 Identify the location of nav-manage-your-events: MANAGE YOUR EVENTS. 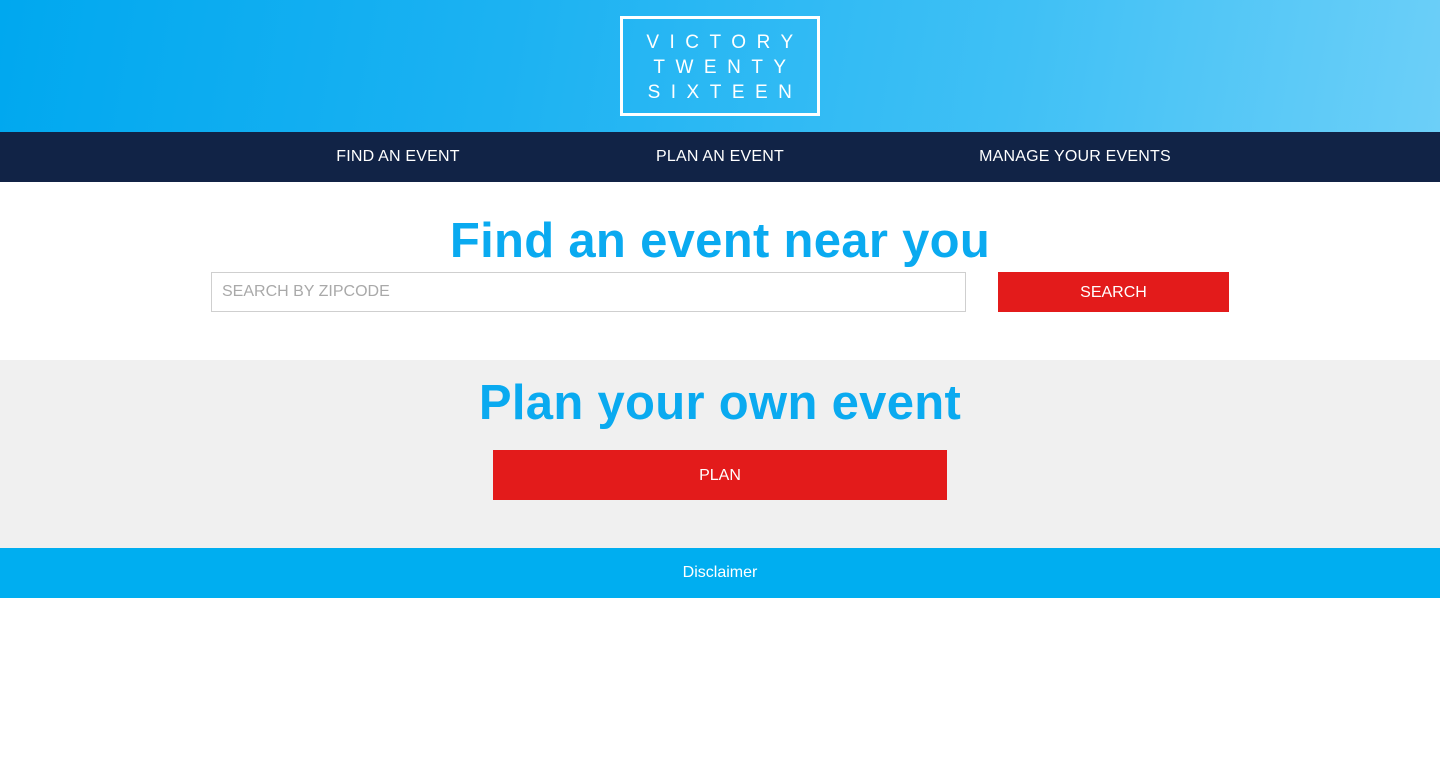
(1075, 157).